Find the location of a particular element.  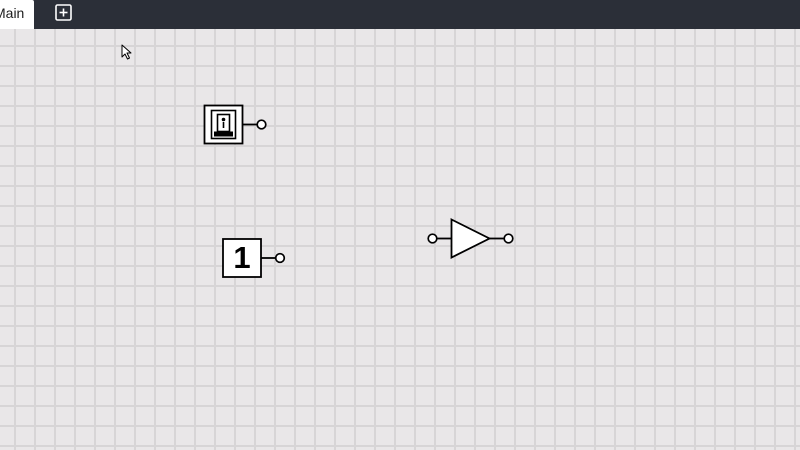

buffer-gate-component is located at coordinates (471, 238).